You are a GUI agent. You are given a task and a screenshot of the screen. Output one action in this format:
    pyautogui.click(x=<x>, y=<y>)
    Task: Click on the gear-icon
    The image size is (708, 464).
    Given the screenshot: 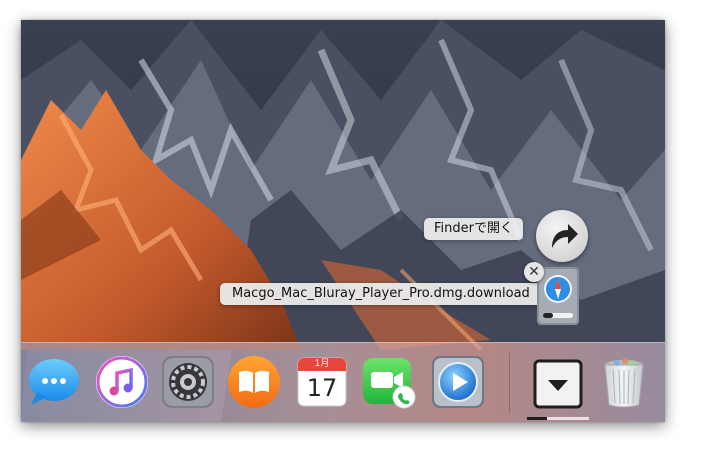 What is the action you would take?
    pyautogui.click(x=188, y=382)
    